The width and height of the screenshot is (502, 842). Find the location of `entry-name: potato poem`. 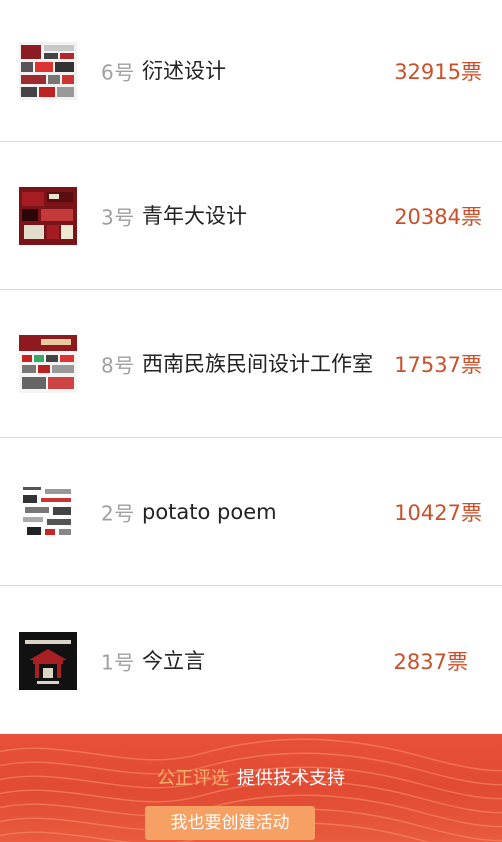

entry-name: potato poem is located at coordinates (209, 511).